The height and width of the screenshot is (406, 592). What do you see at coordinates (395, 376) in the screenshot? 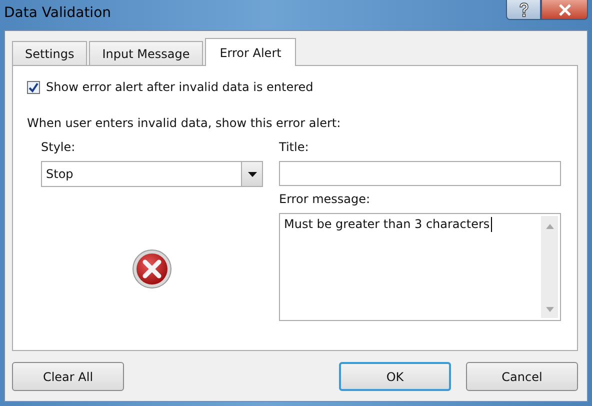
I see `dialog-button: OK` at bounding box center [395, 376].